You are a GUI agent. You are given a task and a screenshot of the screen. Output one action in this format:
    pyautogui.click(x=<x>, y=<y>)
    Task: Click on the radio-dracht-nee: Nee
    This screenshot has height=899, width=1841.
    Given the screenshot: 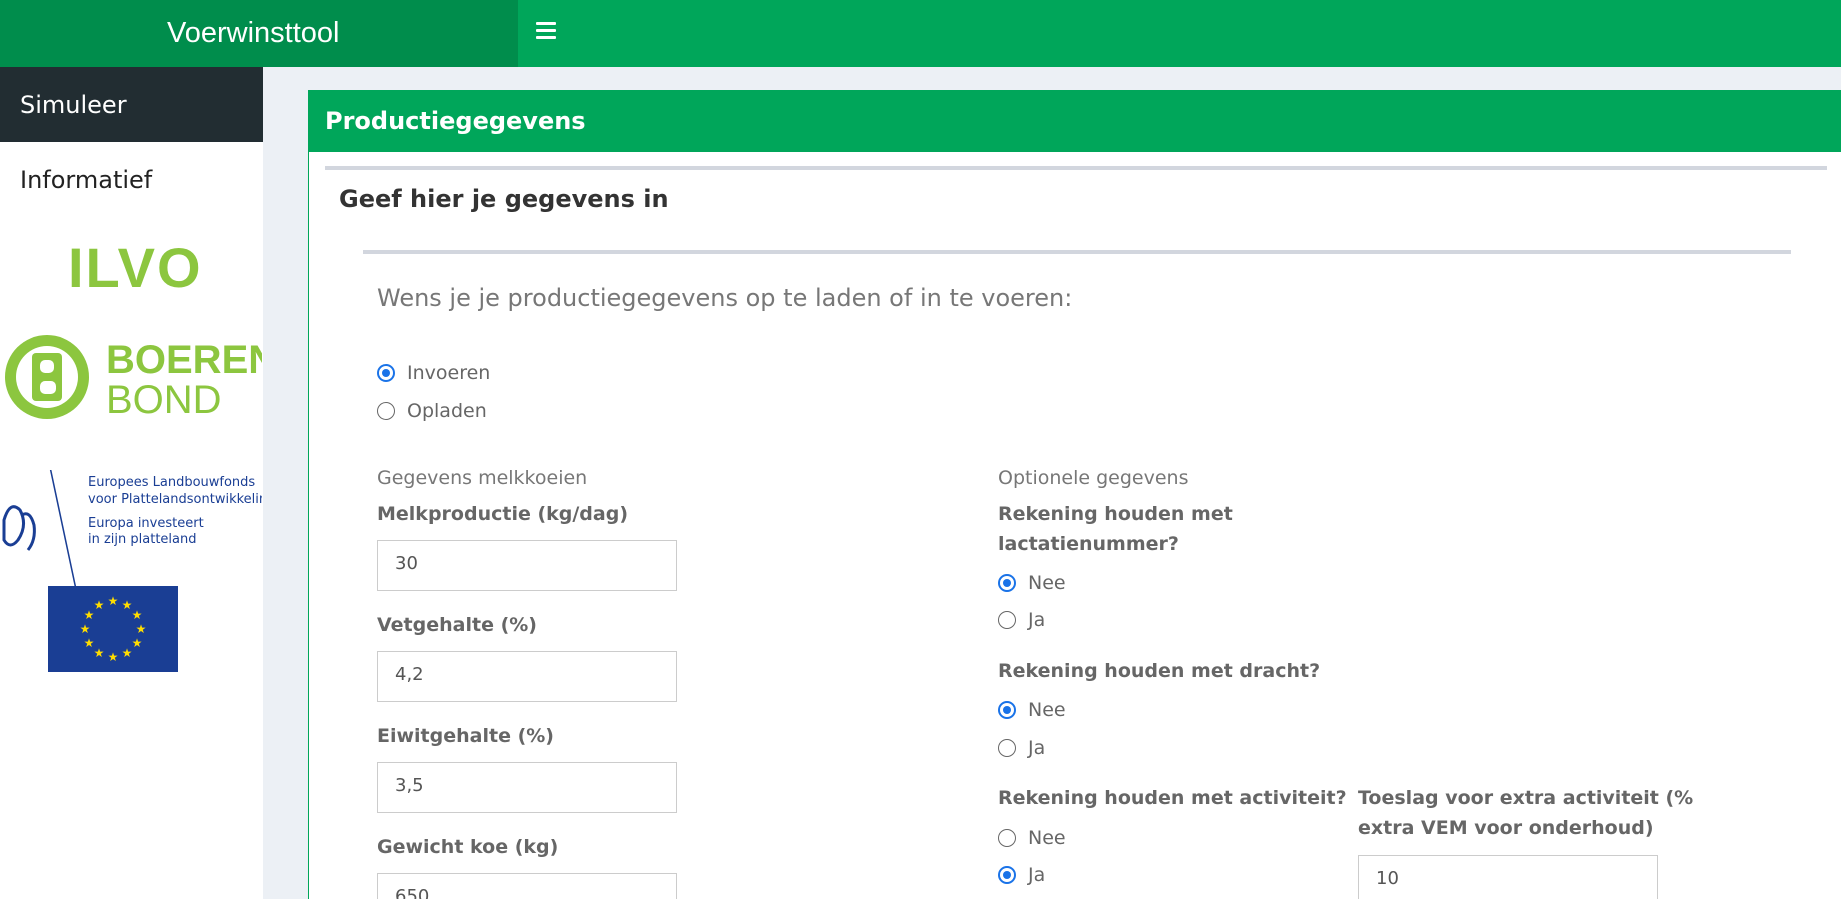 What is the action you would take?
    pyautogui.click(x=1032, y=710)
    